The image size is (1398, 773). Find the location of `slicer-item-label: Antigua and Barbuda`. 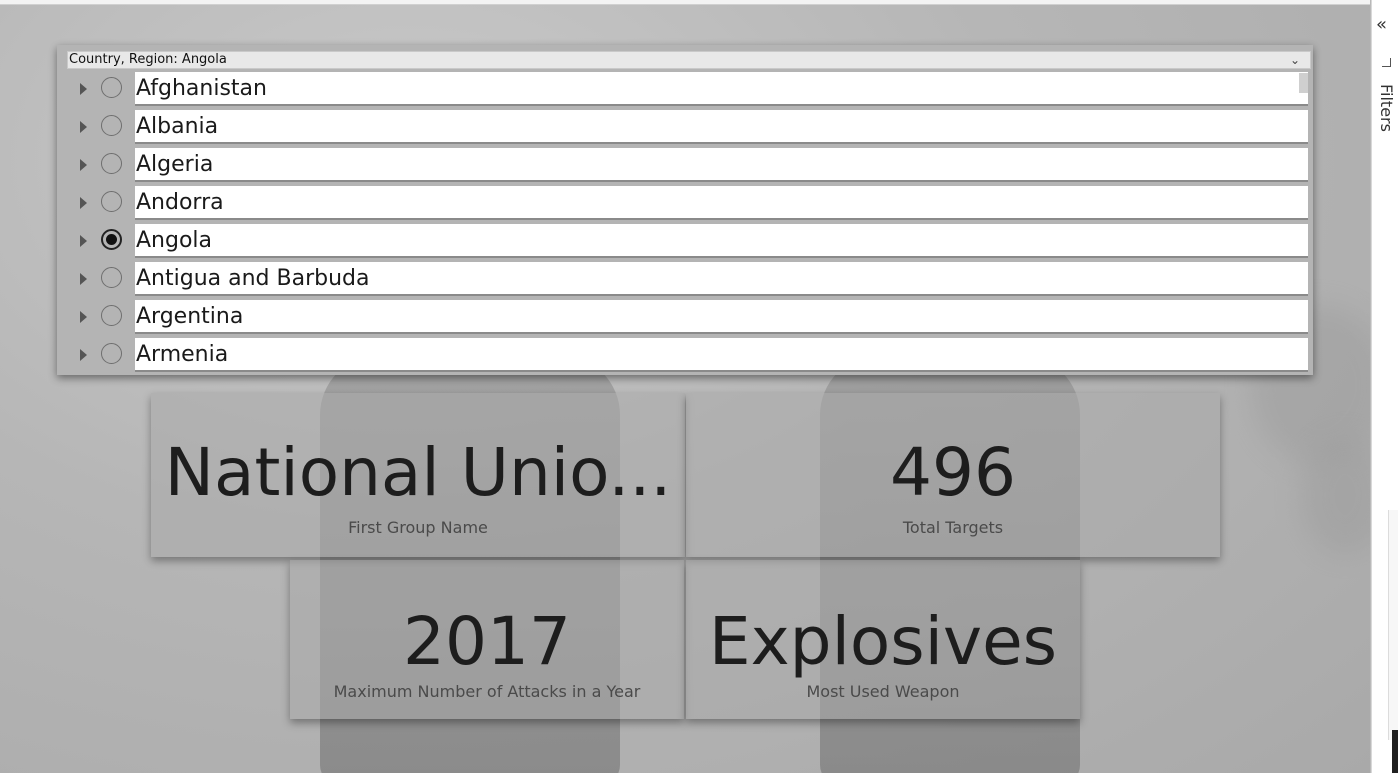

slicer-item-label: Antigua and Barbuda is located at coordinates (721, 279).